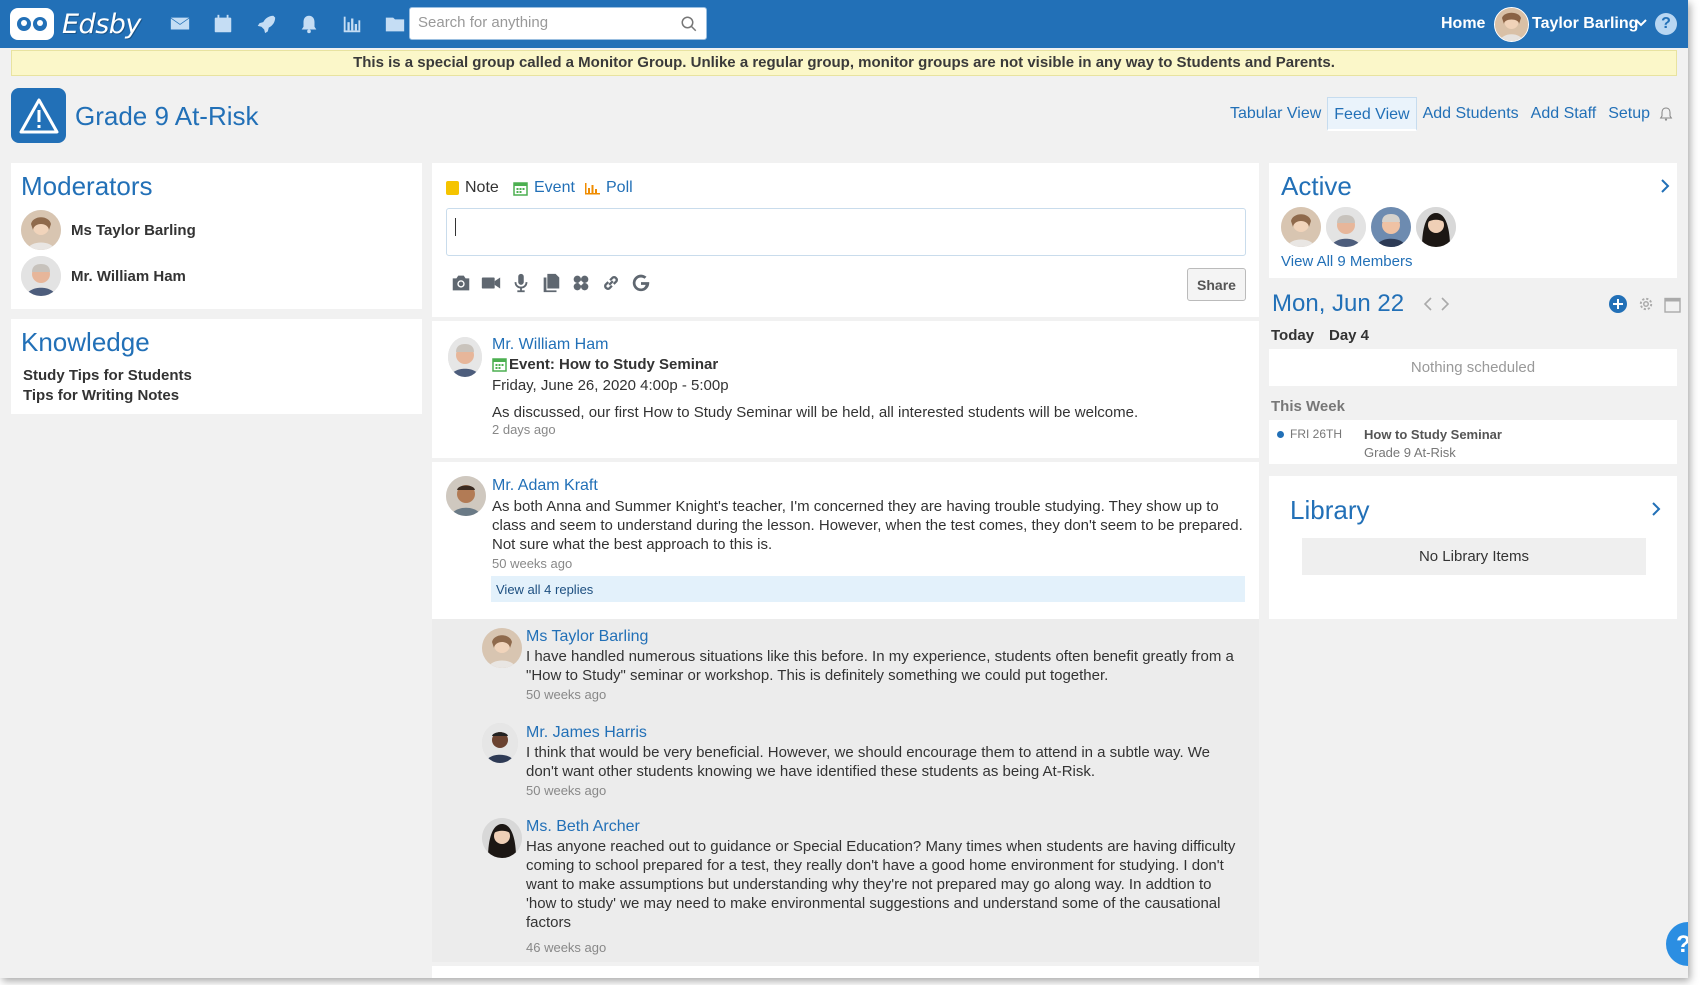 Image resolution: width=1701 pixels, height=985 pixels. What do you see at coordinates (1216, 284) in the screenshot?
I see `share-button: Share` at bounding box center [1216, 284].